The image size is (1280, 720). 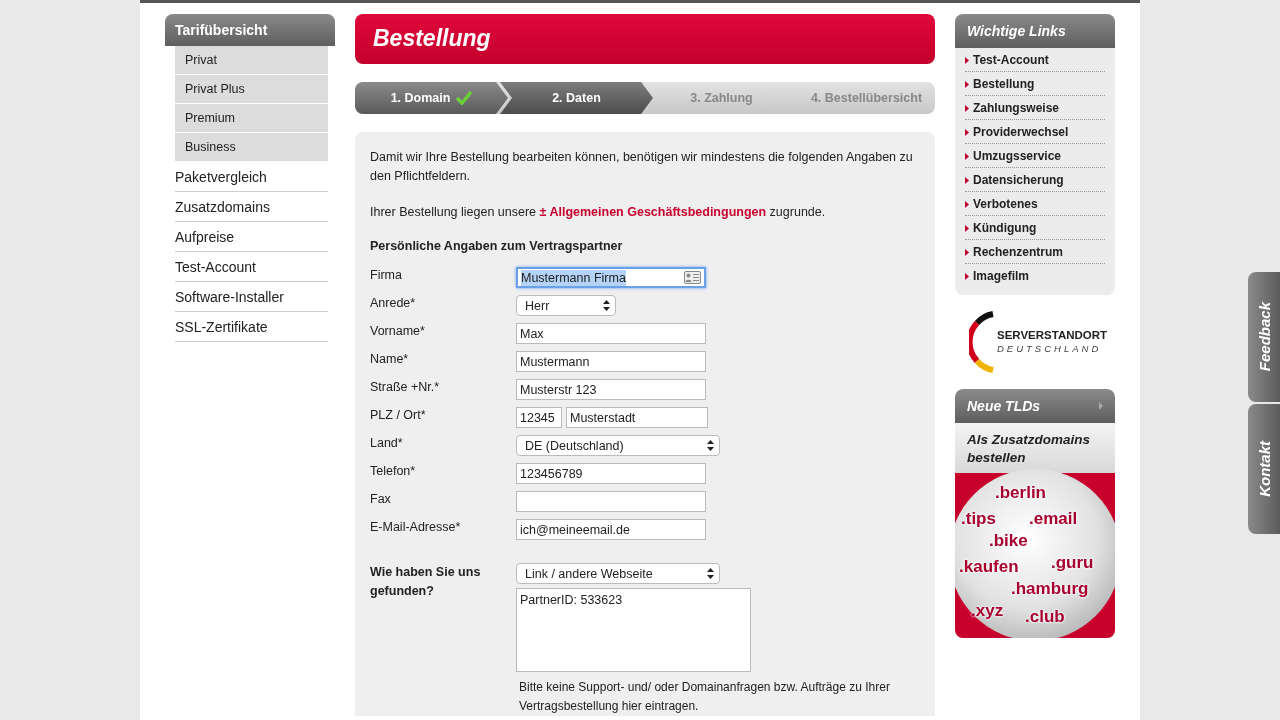 What do you see at coordinates (637, 417) in the screenshot?
I see `text-field: Musterstadt` at bounding box center [637, 417].